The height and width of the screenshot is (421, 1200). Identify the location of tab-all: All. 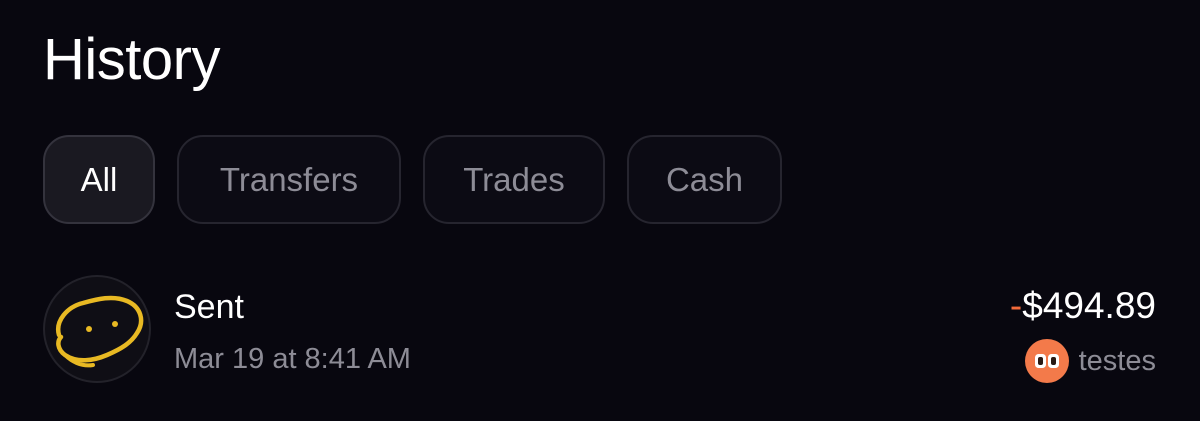
(99, 179).